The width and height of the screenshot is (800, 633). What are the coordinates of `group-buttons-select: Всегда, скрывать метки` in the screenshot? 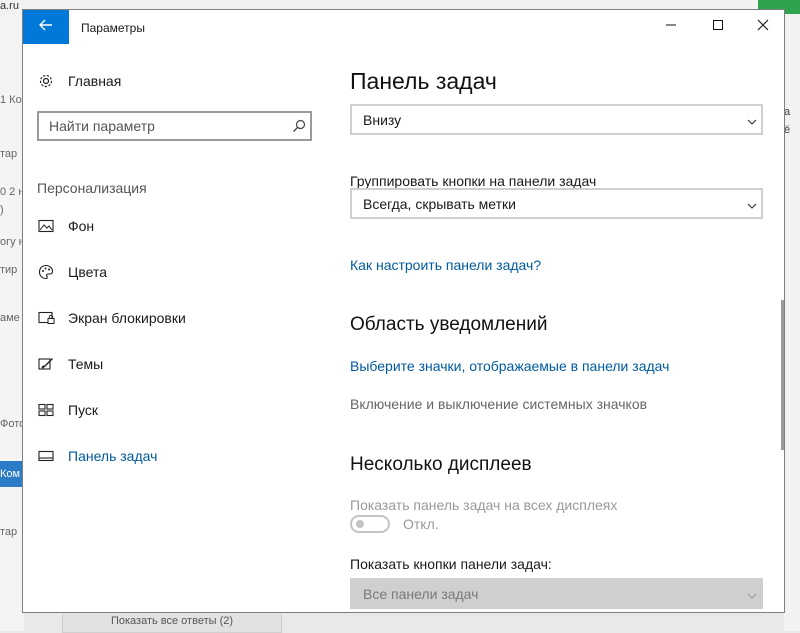 It's located at (556, 203).